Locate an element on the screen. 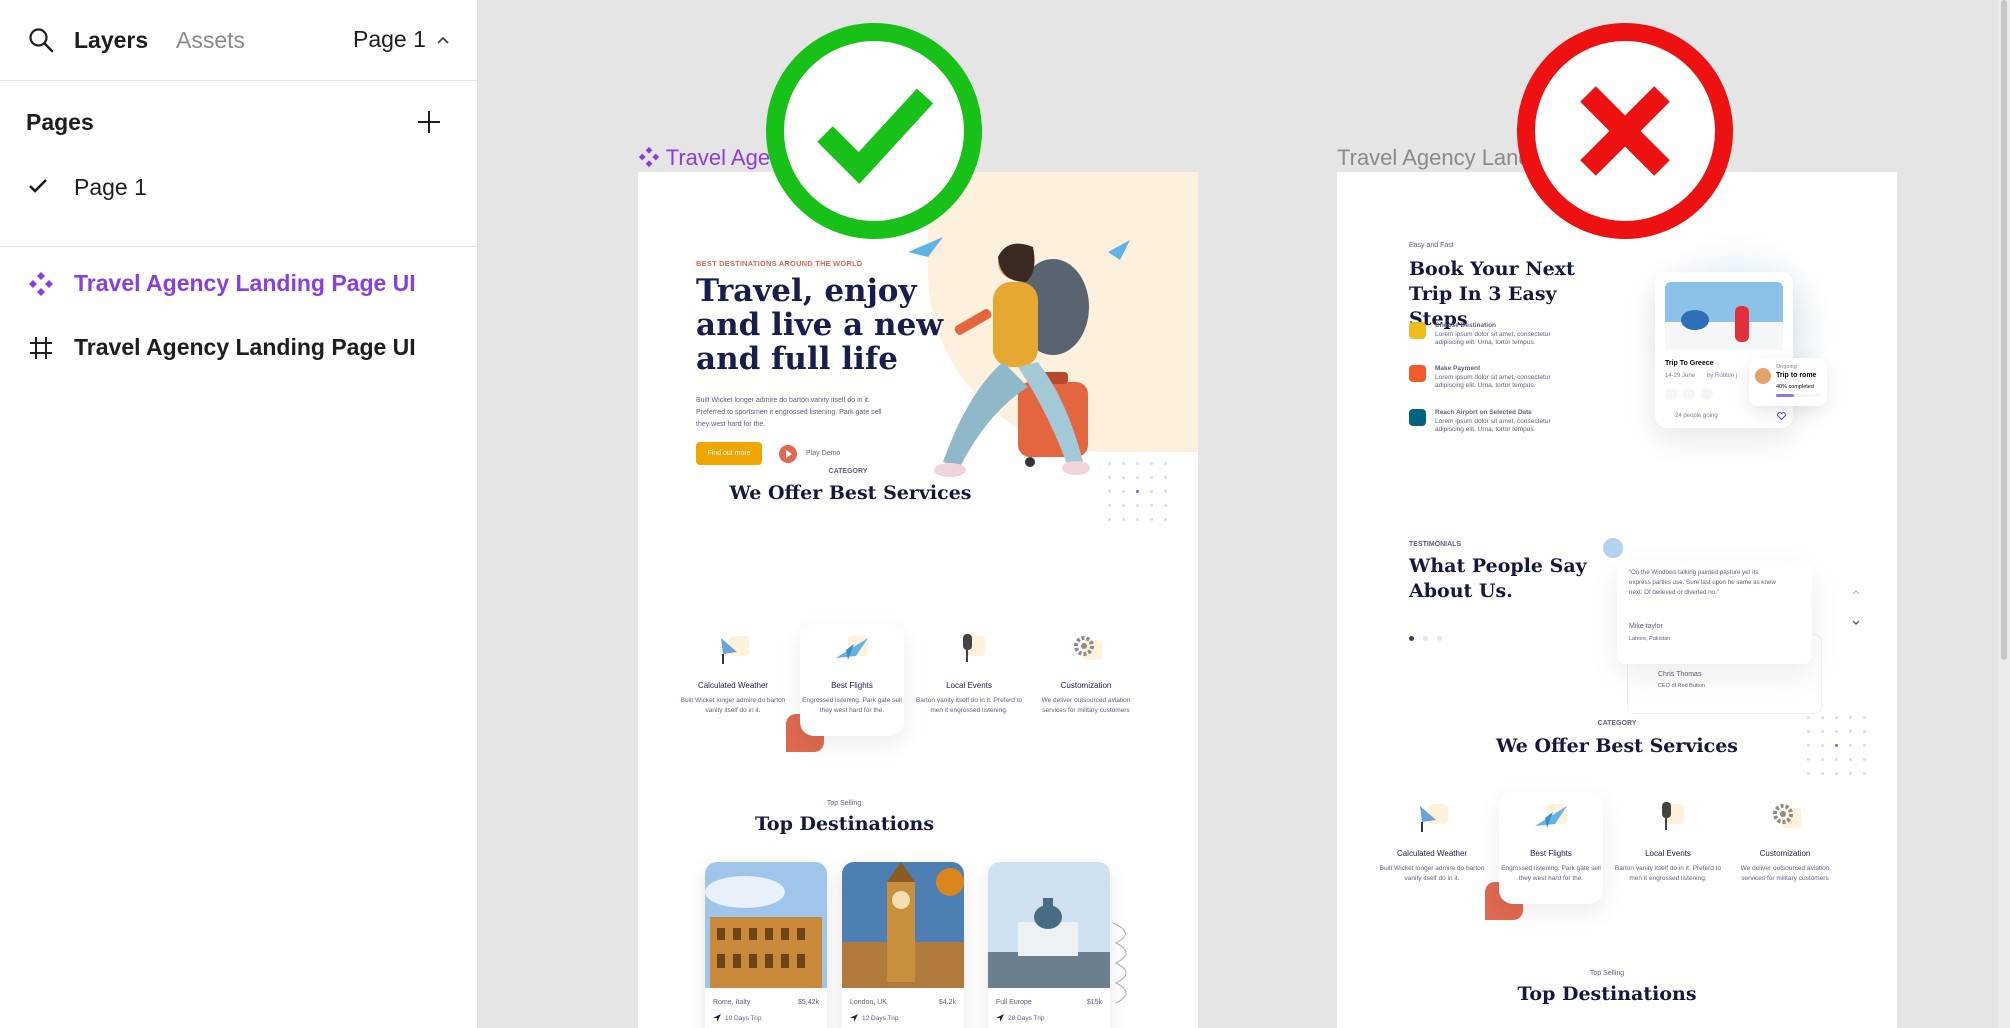 This screenshot has width=2010, height=1028. destination-price: $5,42k is located at coordinates (808, 1002).